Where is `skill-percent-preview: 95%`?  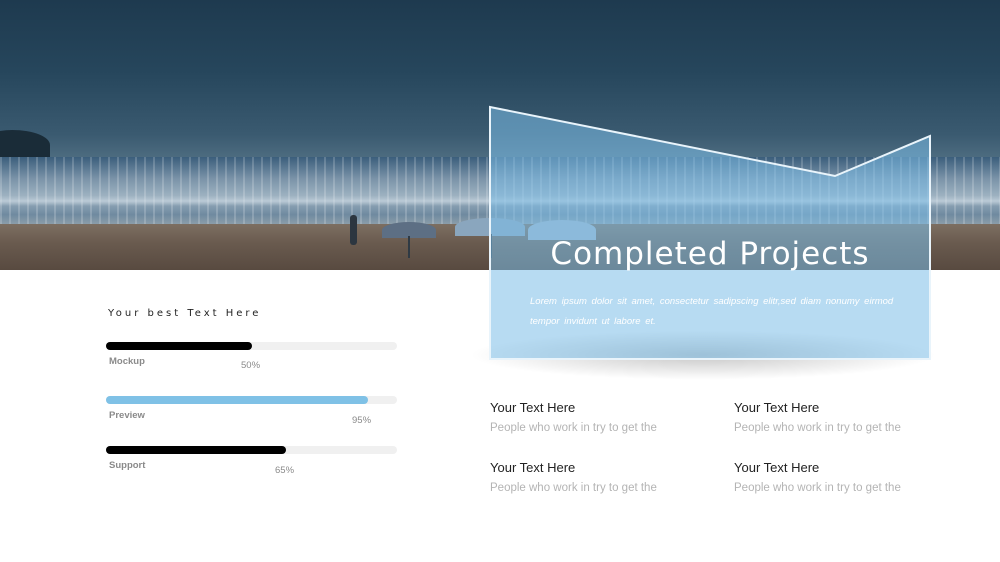
skill-percent-preview: 95% is located at coordinates (362, 420).